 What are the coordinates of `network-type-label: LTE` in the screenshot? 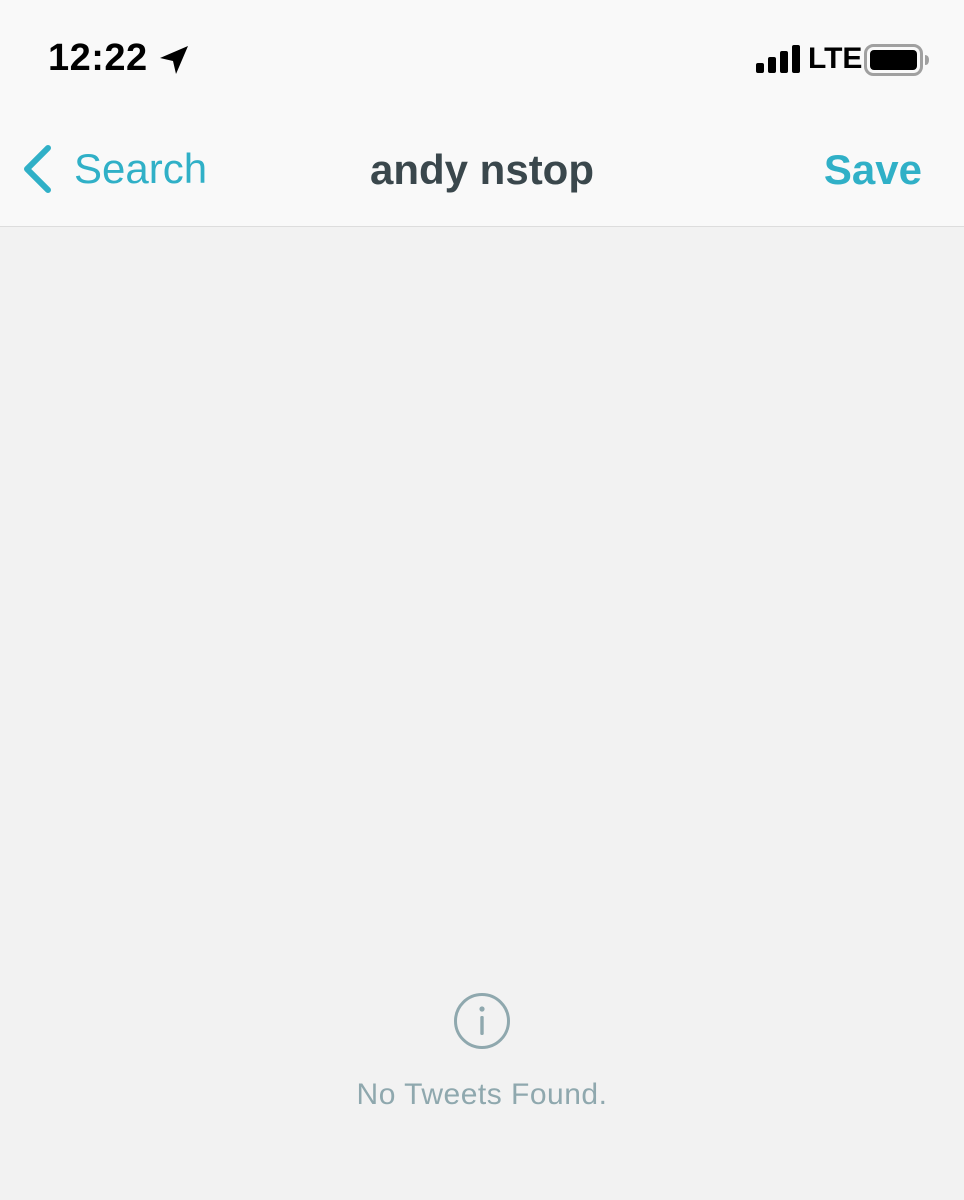 It's located at (835, 58).